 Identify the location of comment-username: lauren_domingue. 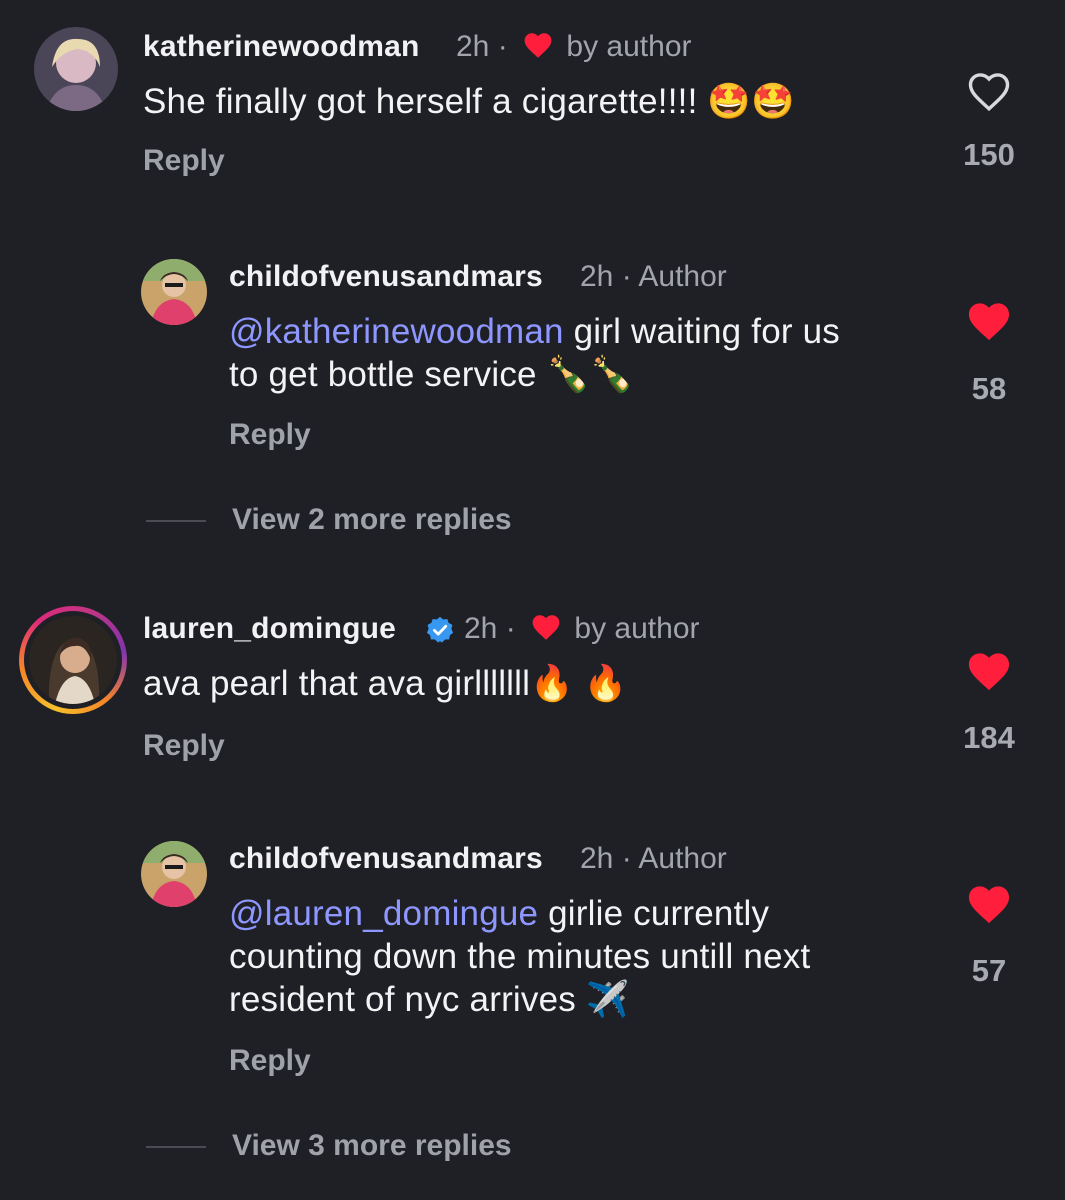
(269, 629).